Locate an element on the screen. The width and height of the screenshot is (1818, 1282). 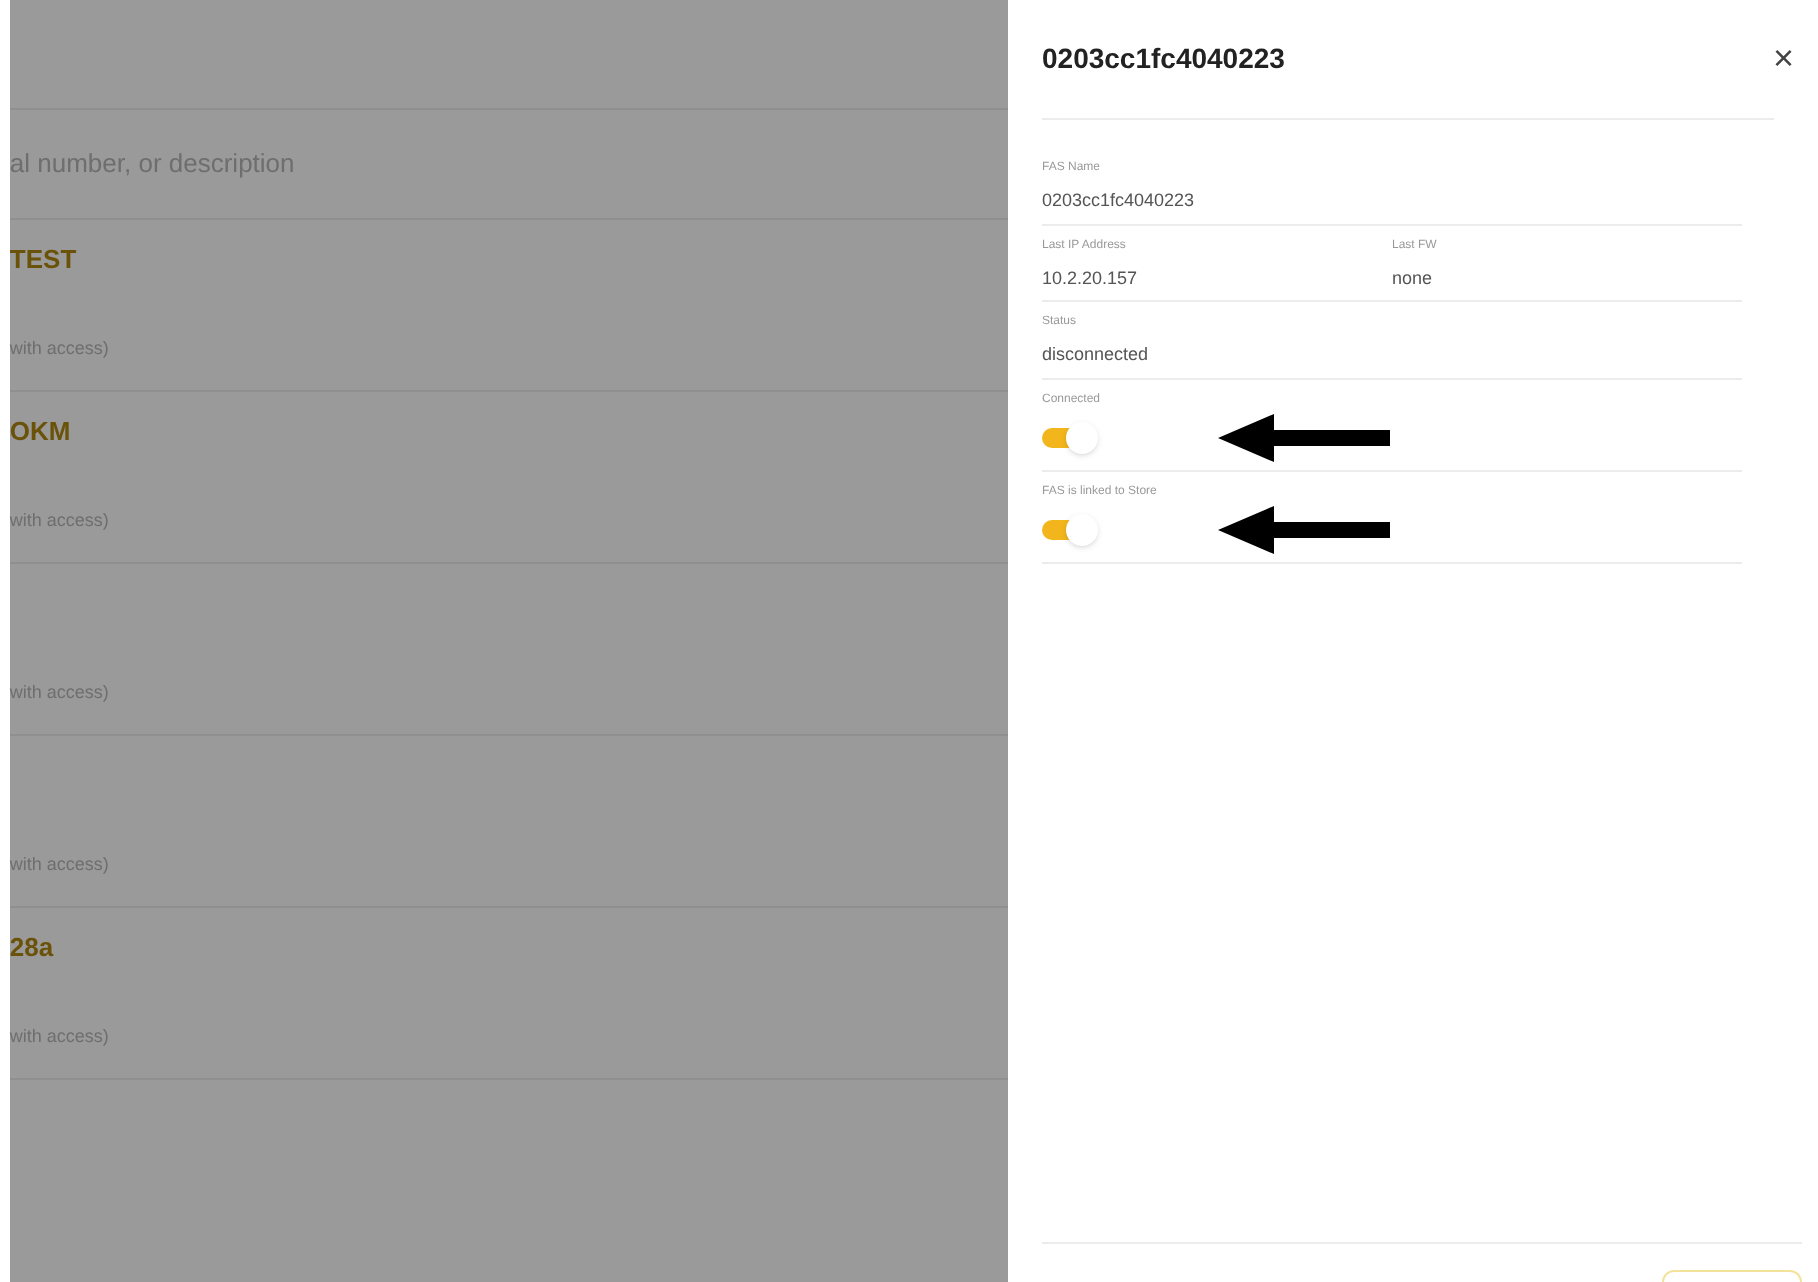
field-value: 0203cc1fc4040223 is located at coordinates (1119, 201).